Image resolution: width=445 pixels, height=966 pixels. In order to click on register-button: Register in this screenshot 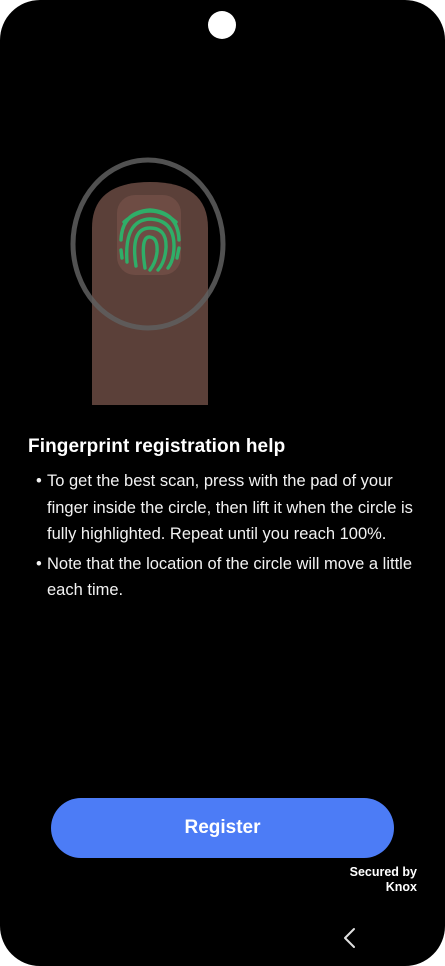, I will do `click(222, 828)`.